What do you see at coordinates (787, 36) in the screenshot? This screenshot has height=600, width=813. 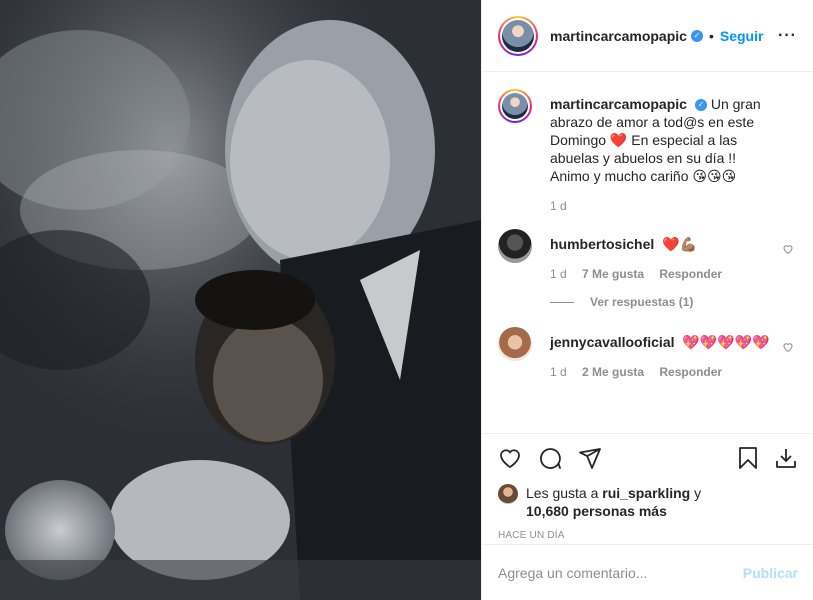 I see `more-options-icon: ···` at bounding box center [787, 36].